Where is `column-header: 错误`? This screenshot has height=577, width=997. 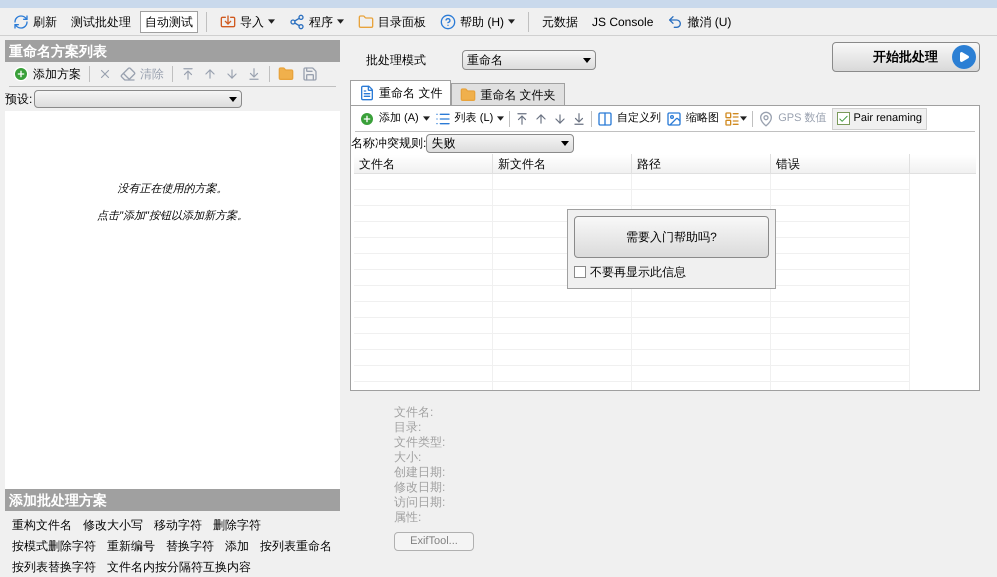 column-header: 错误 is located at coordinates (840, 163).